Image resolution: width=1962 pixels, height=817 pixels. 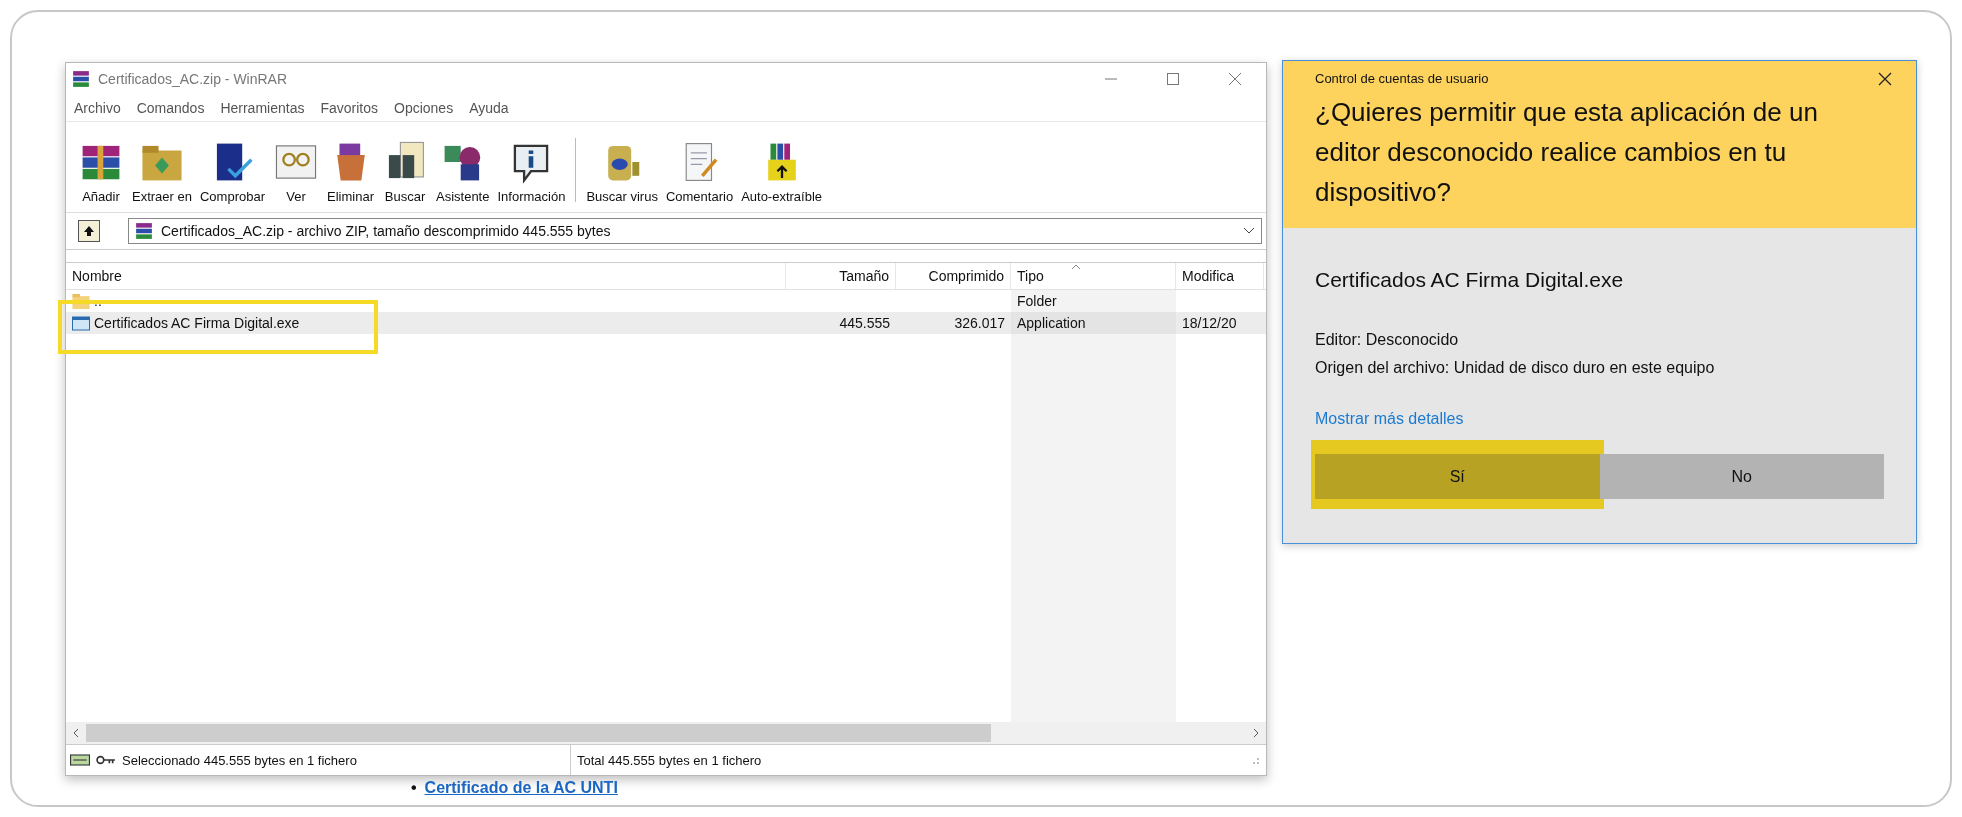 I want to click on no-button: No, so click(x=1741, y=476).